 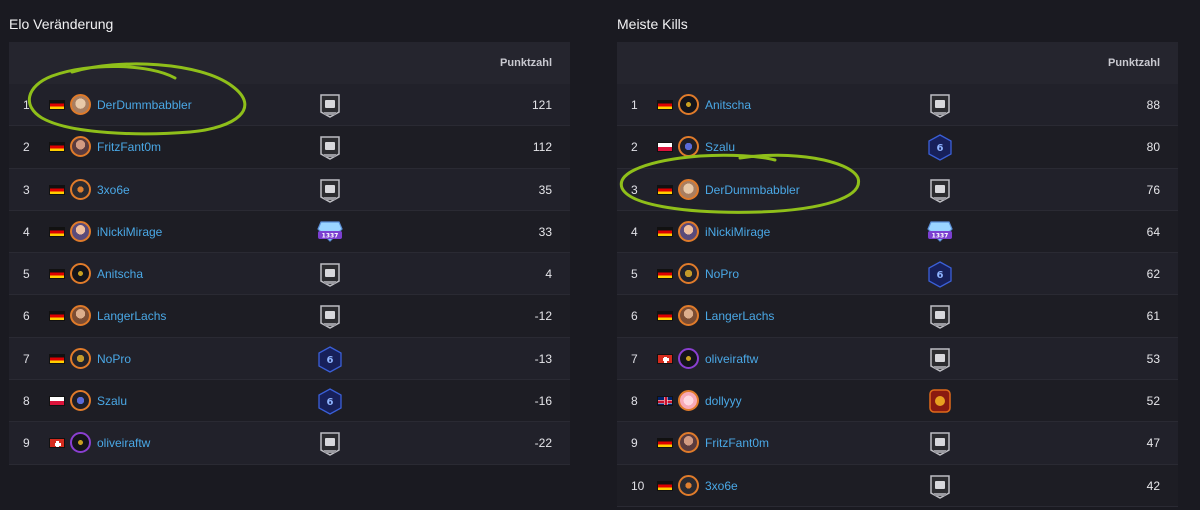 I want to click on table-row: 1 Anitscha 88, so click(x=897, y=105).